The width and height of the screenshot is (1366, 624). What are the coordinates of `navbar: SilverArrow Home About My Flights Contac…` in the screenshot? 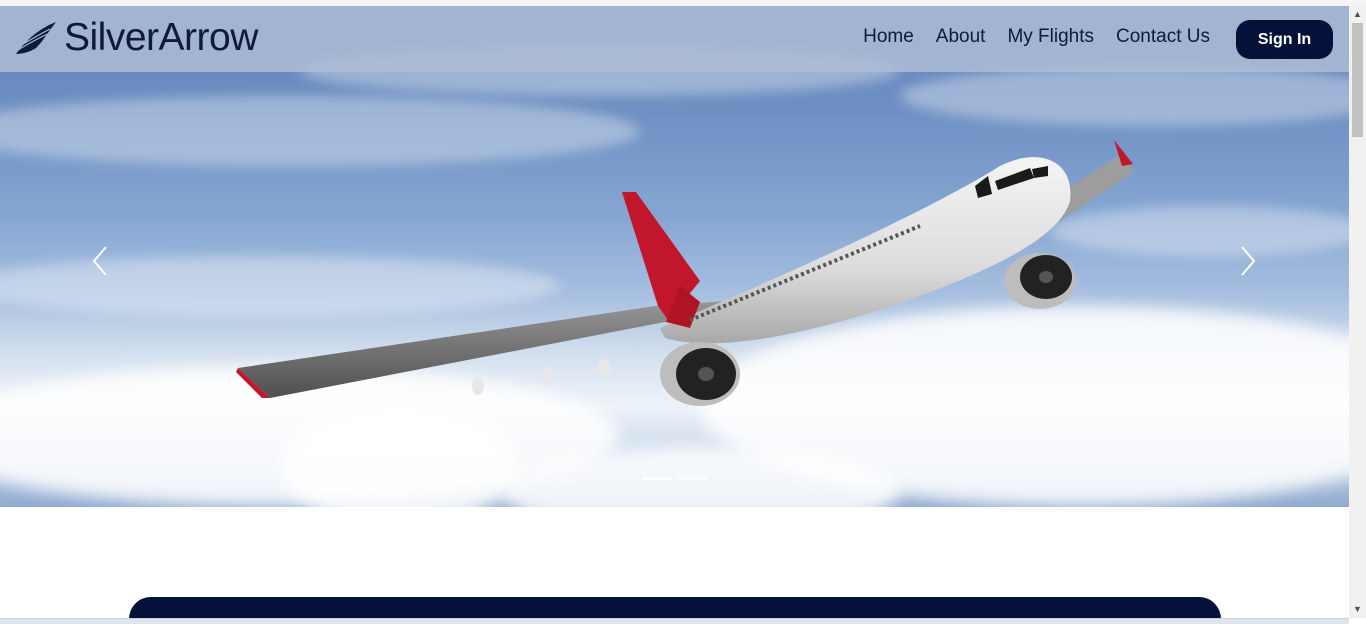 It's located at (674, 39).